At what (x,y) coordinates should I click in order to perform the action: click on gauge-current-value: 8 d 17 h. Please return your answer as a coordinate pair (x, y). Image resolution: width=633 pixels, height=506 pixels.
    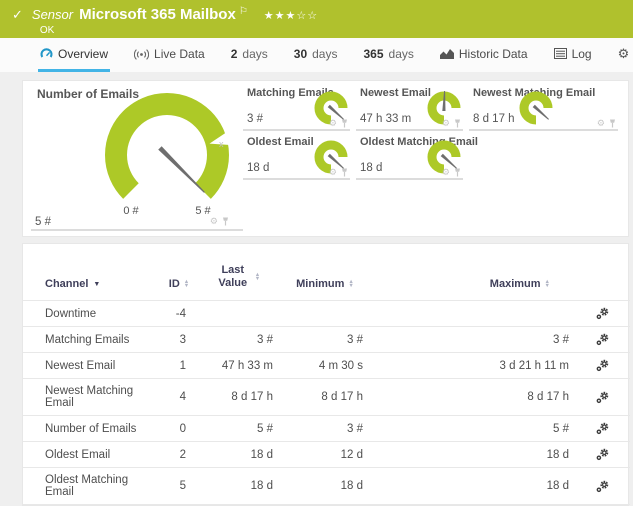
    Looking at the image, I should click on (494, 119).